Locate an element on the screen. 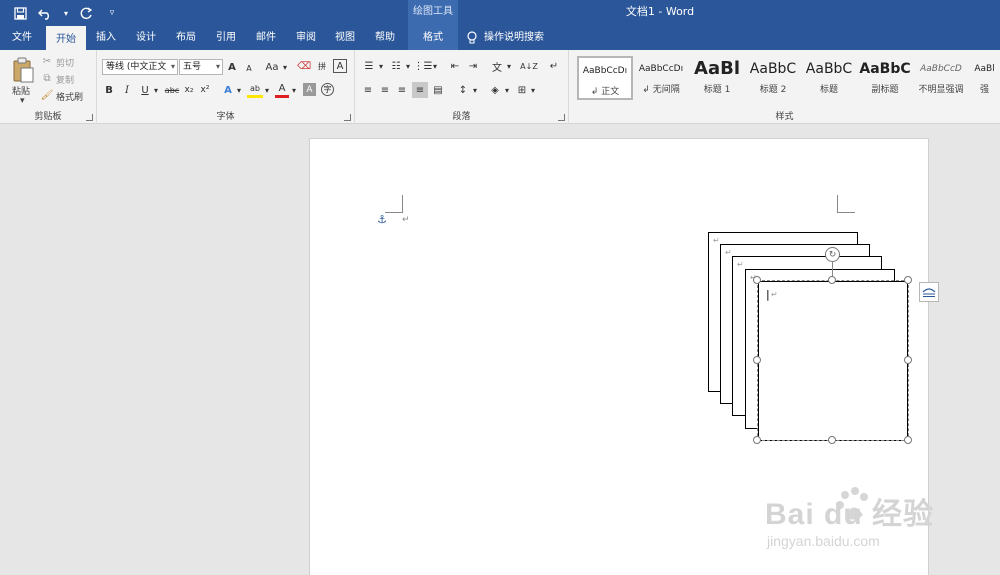 This screenshot has height=575, width=1000. ribbon-tab-row: 文件 开始 插入 设计 布局 引用 邮件 审阅 视图 帮助 格式 操作说明搜索 is located at coordinates (500, 38).